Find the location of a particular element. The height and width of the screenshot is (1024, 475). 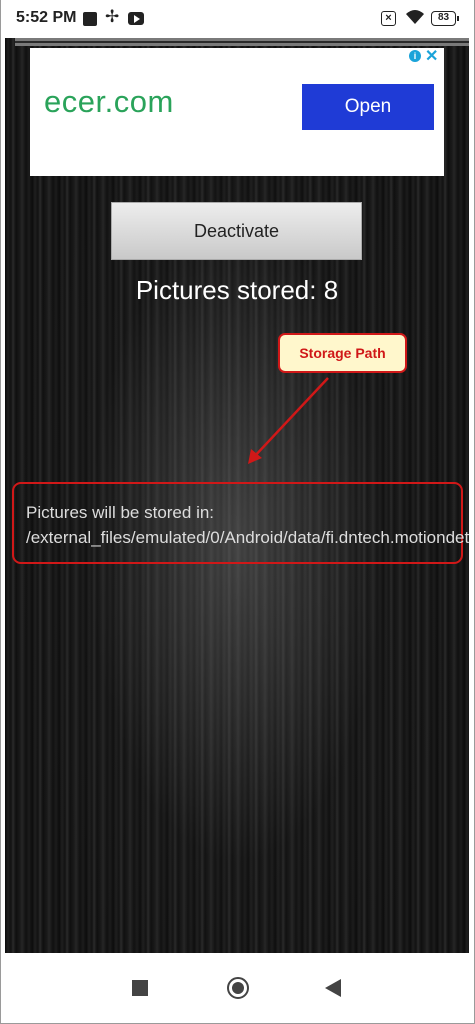

battery-icon: 83 is located at coordinates (445, 18).